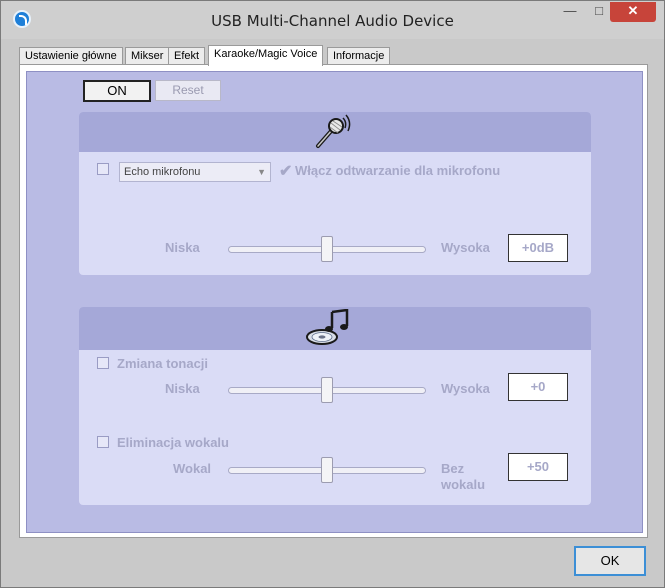  What do you see at coordinates (285, 171) in the screenshot?
I see `checkmark-icon: ✔` at bounding box center [285, 171].